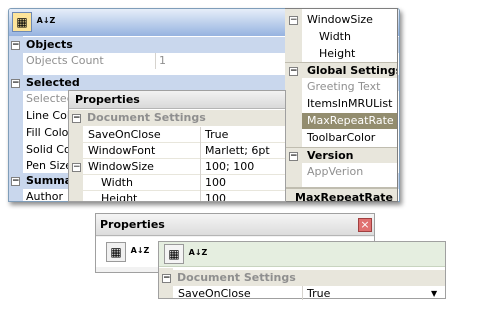  I want to click on property-name: Author, so click(45, 196).